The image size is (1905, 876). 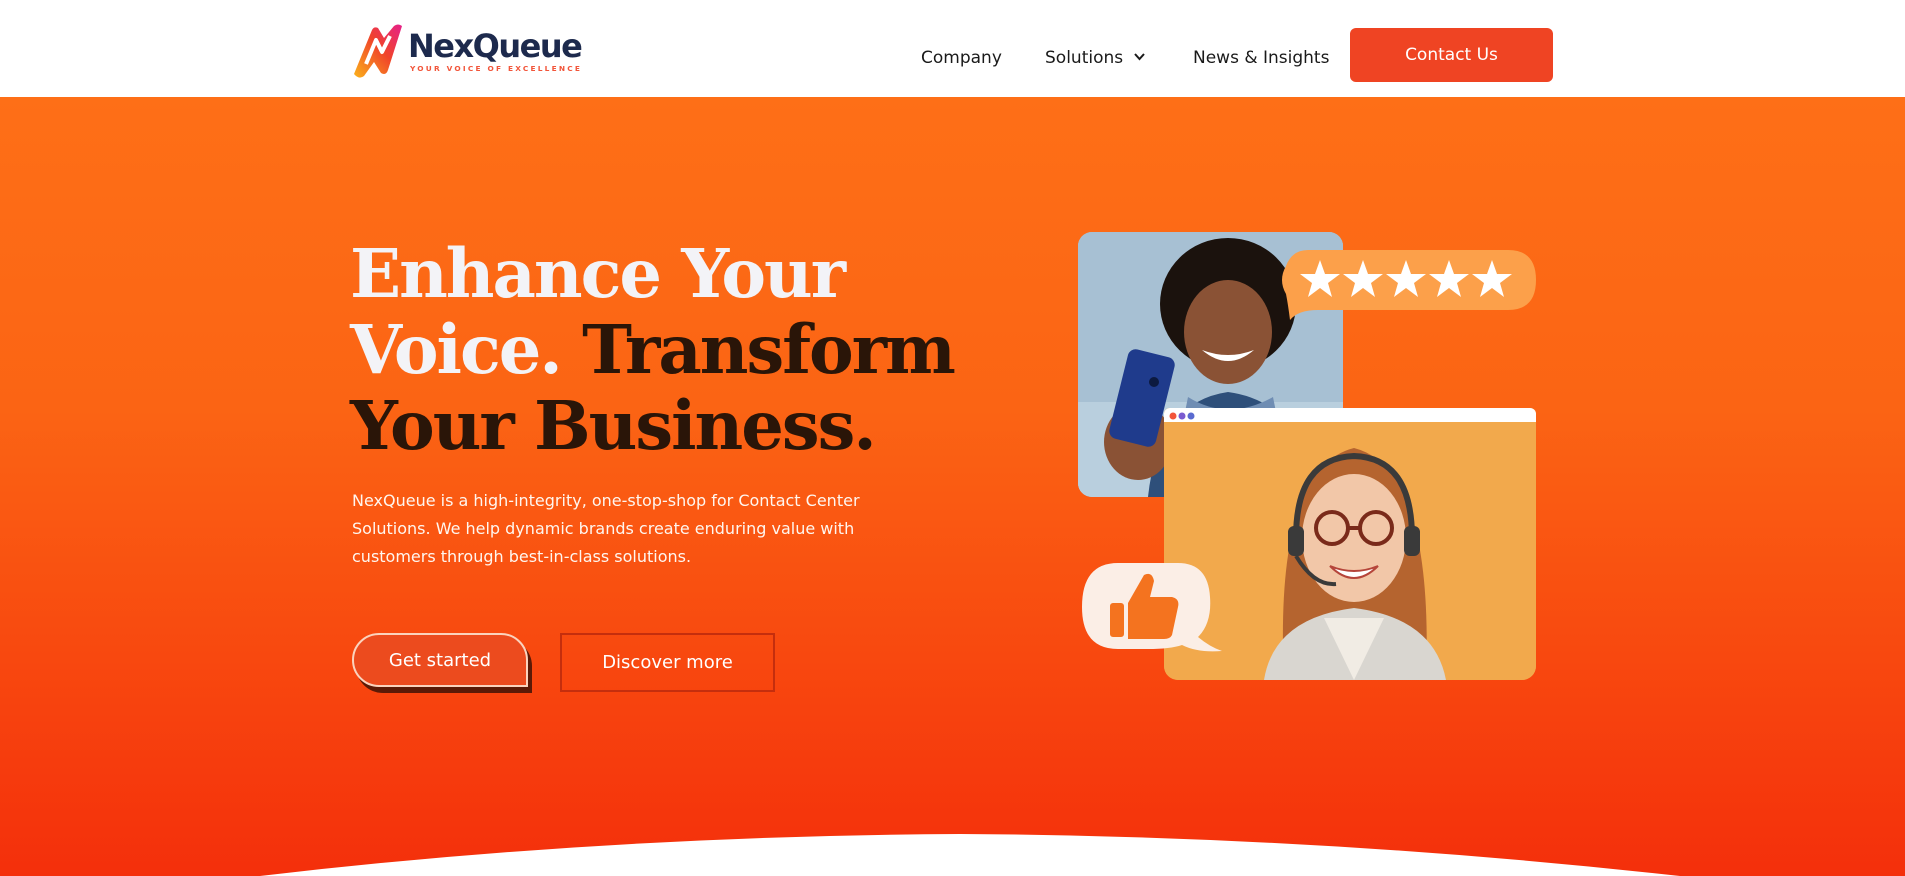 I want to click on nav-news-insights: News & Insights, so click(x=1261, y=58).